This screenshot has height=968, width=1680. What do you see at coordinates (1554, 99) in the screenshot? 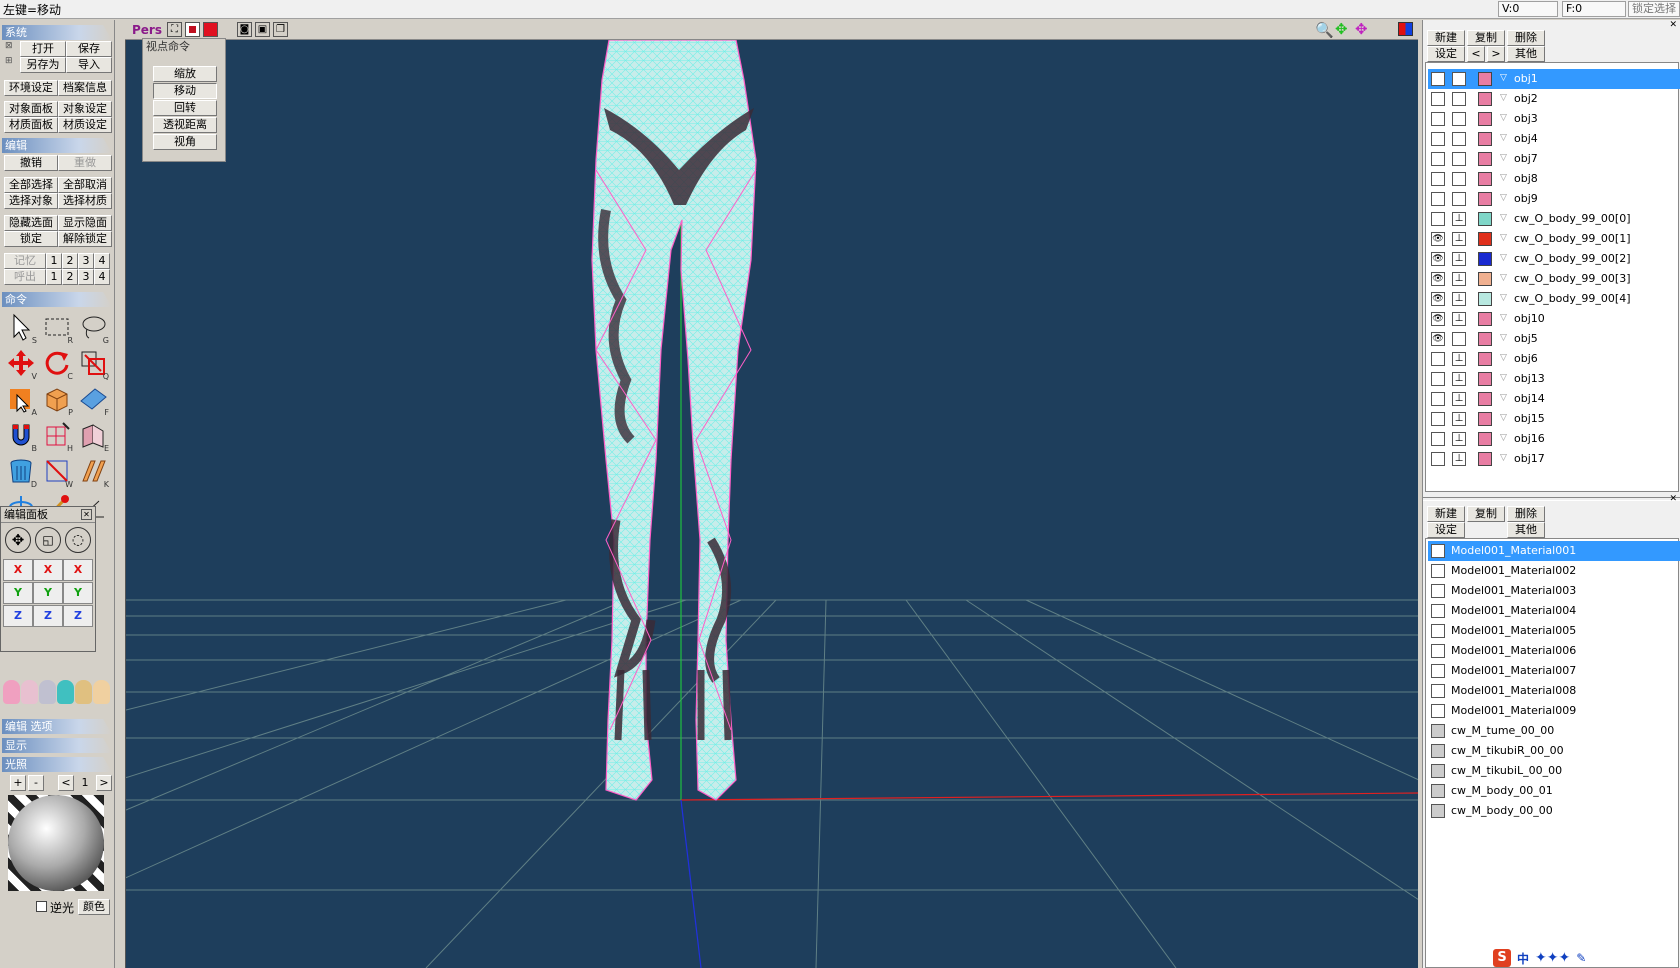
I see `object-row: ▽ obj2` at bounding box center [1554, 99].